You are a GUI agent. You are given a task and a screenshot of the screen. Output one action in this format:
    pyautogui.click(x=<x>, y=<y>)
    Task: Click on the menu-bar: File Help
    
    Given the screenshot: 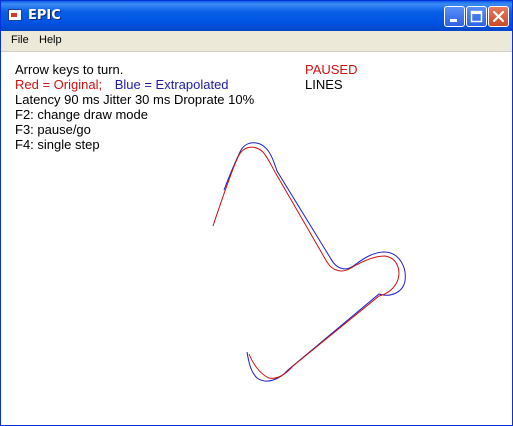 What is the action you would take?
    pyautogui.click(x=256, y=41)
    